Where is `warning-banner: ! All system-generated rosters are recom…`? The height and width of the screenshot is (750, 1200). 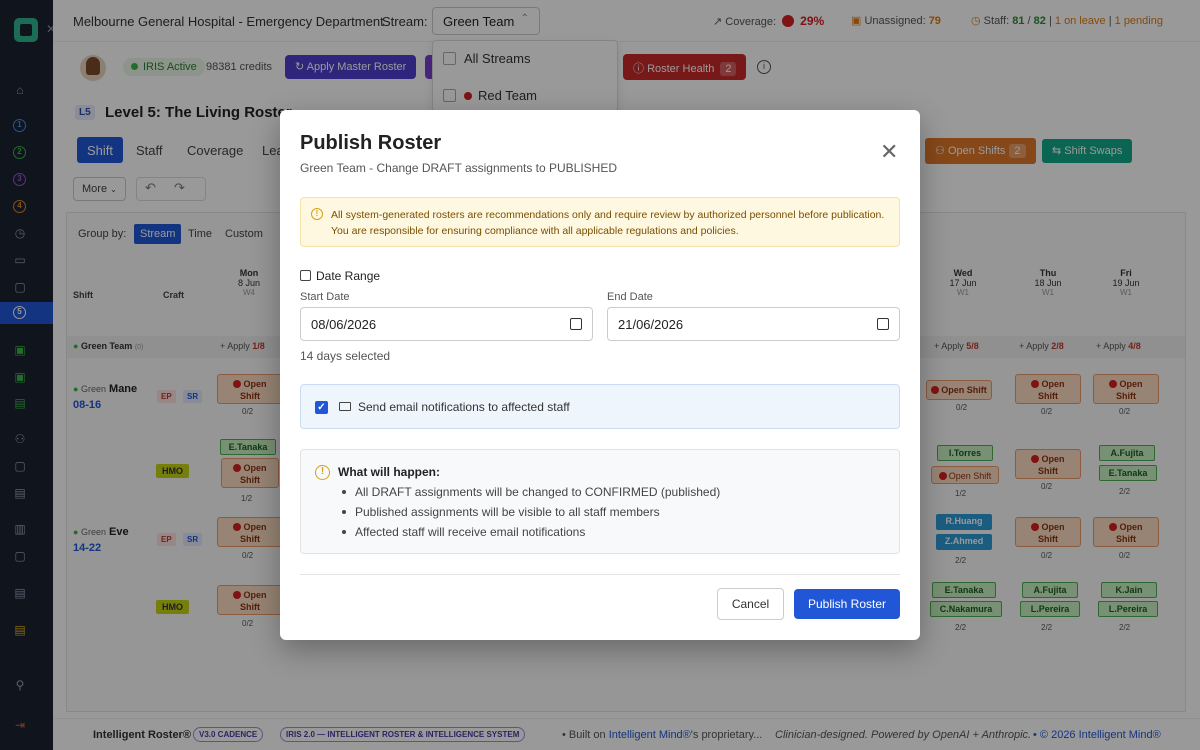
warning-banner: ! All system-generated rosters are recom… is located at coordinates (600, 222).